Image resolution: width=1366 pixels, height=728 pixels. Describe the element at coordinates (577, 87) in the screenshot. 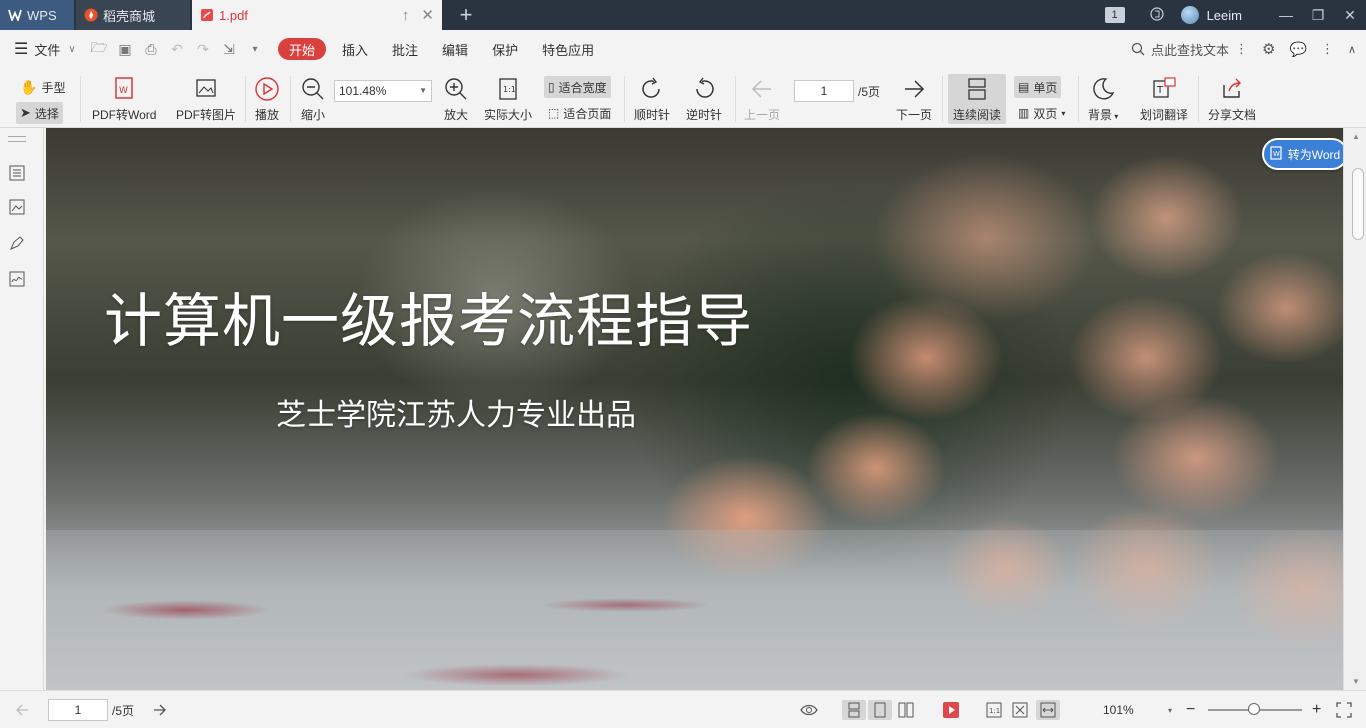

I see `fit-width-button: ▯ 适合宽度` at that location.